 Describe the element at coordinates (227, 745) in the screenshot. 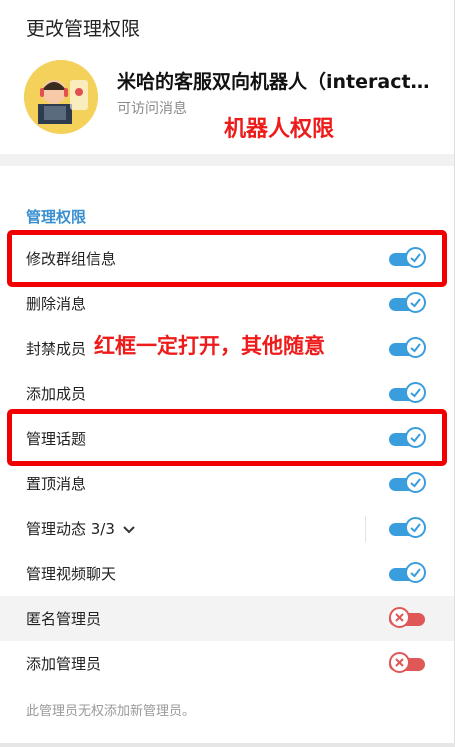

I see `window-bottom-edge` at that location.